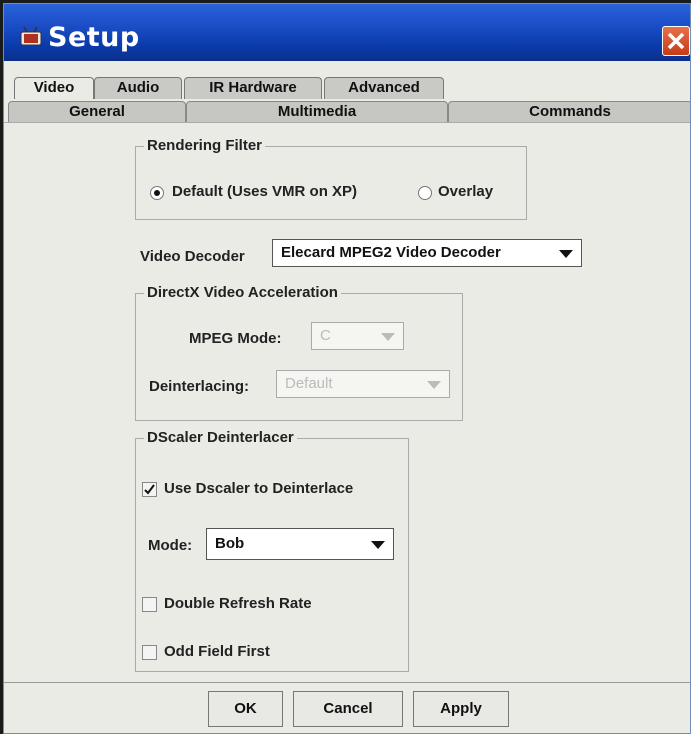 Image resolution: width=691 pixels, height=734 pixels. I want to click on dialog-button-bar: OK Cancel Apply, so click(347, 707).